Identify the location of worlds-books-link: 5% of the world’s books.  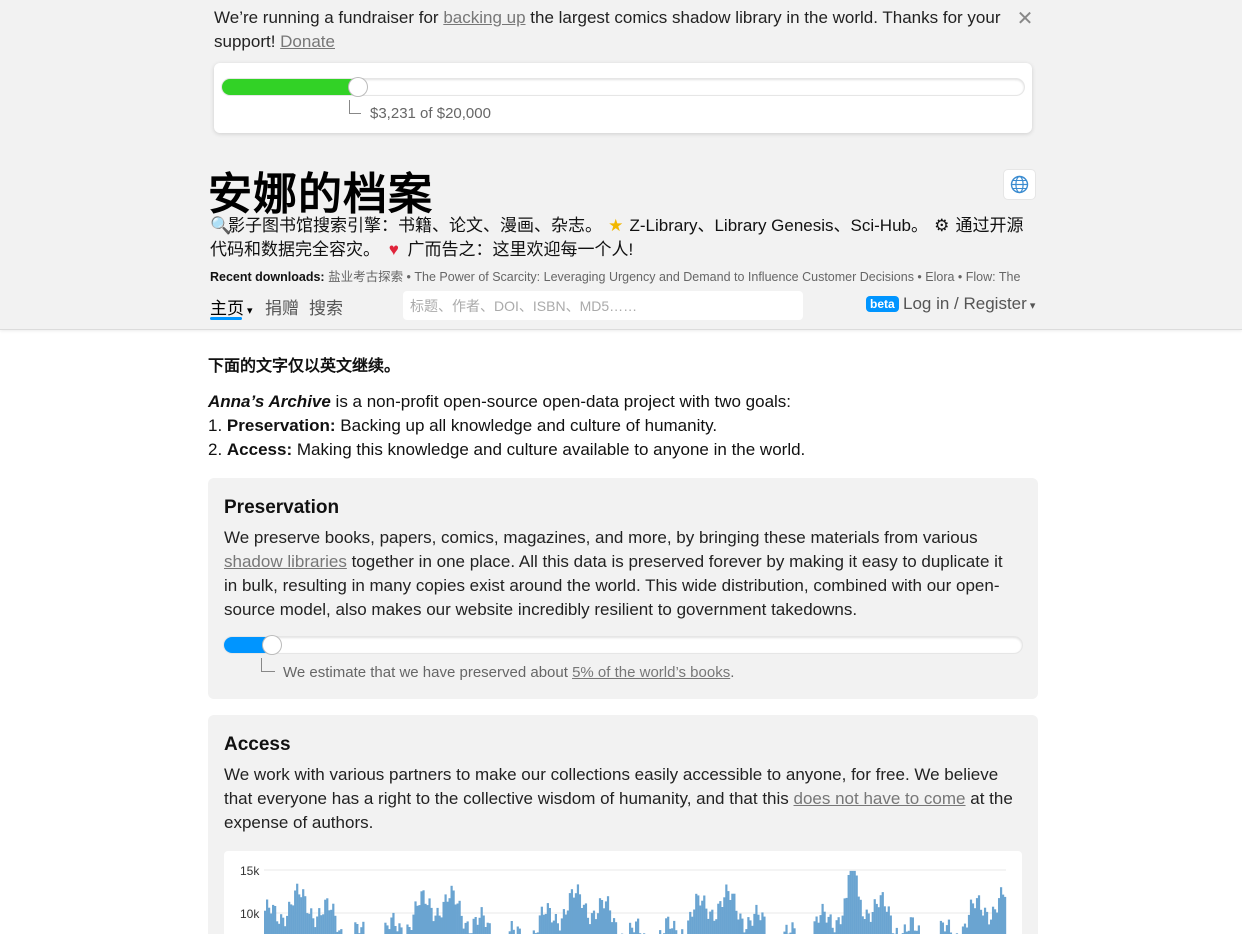
(651, 672).